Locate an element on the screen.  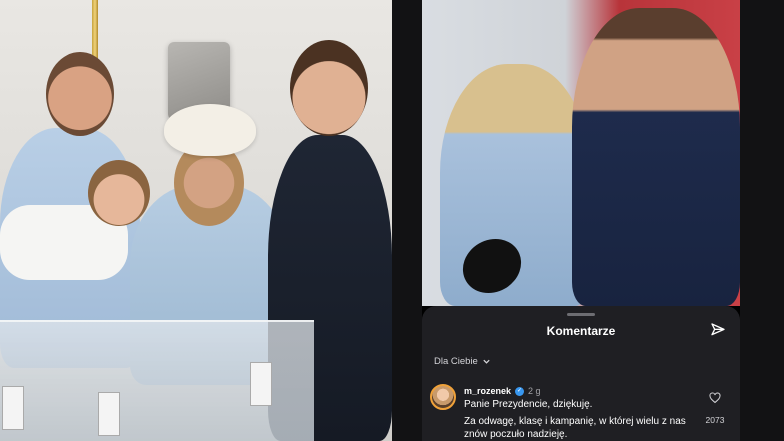
paper-plane-icon is located at coordinates (718, 330).